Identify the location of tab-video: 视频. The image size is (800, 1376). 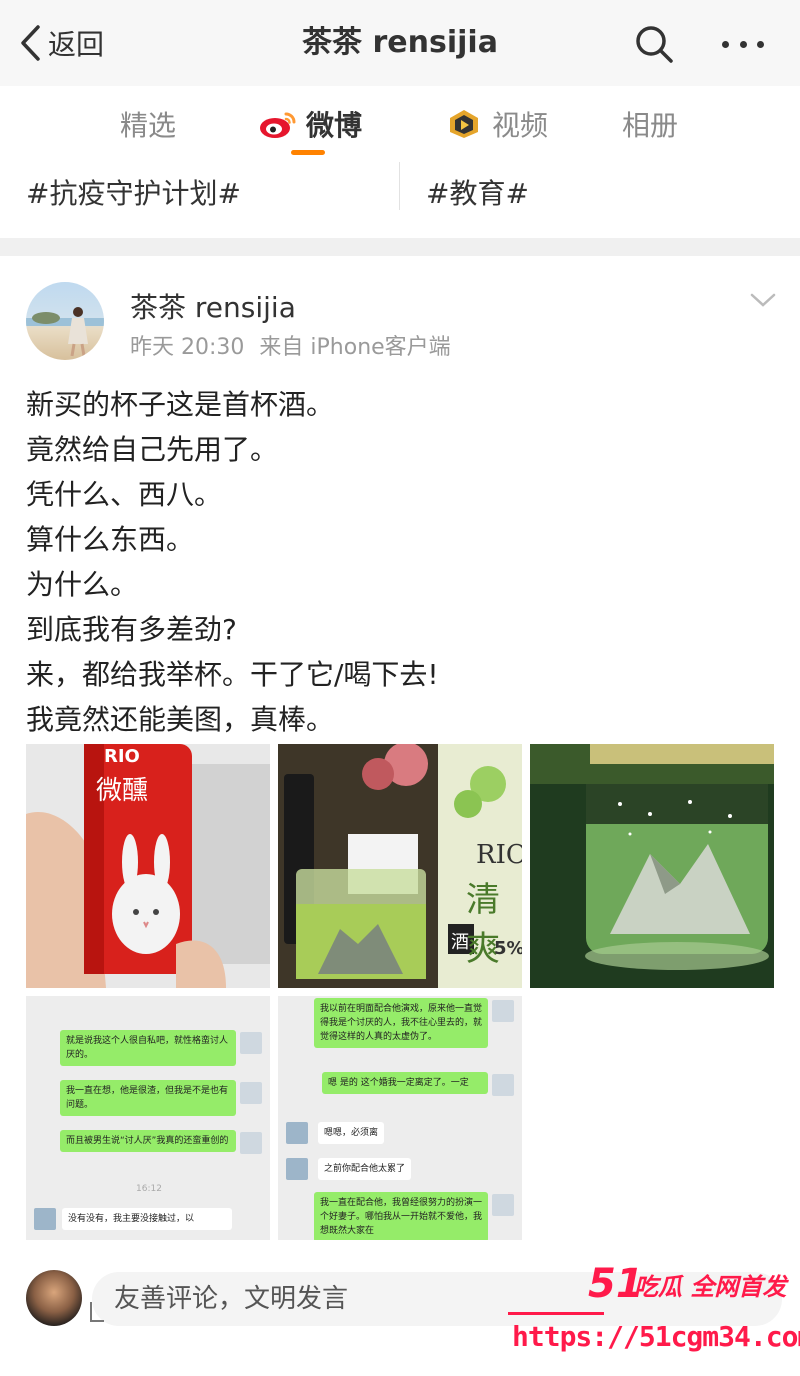
(496, 124).